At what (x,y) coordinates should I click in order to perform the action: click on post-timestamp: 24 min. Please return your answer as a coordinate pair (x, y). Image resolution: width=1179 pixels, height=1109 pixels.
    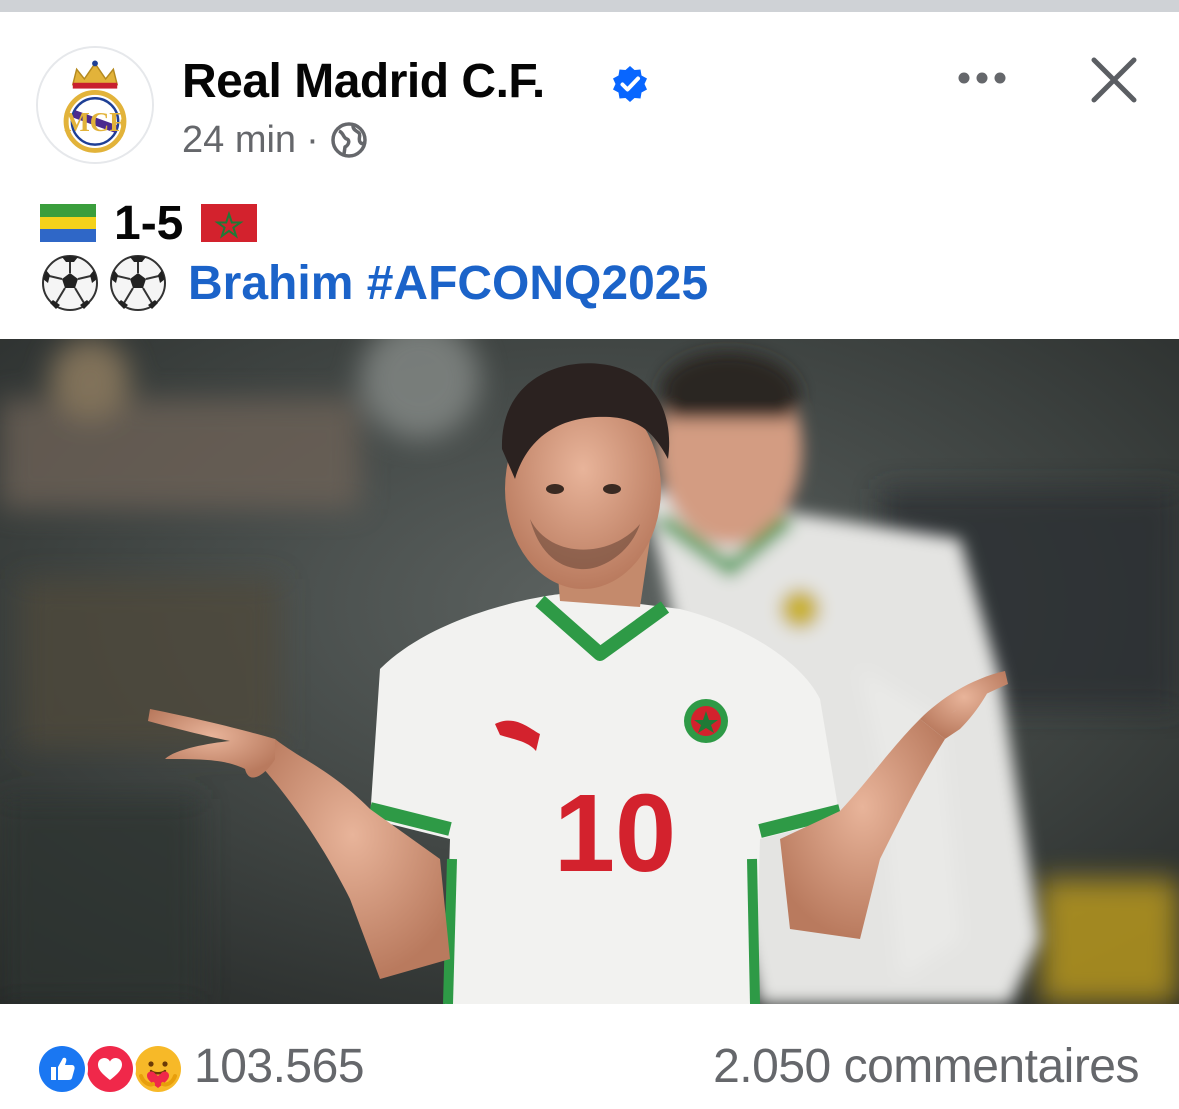
    Looking at the image, I should click on (239, 140).